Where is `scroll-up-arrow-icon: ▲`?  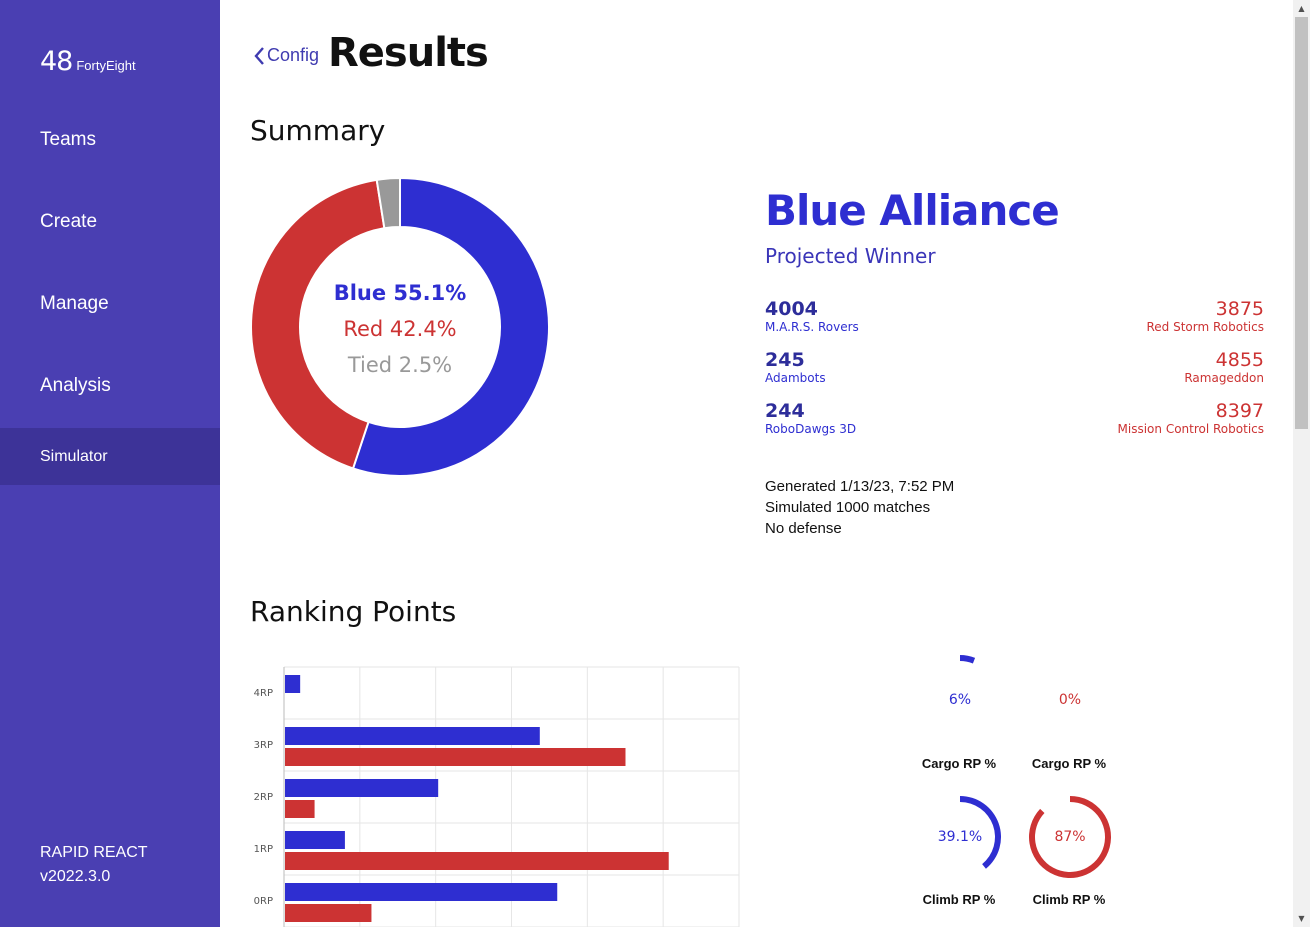
scroll-up-arrow-icon: ▲ is located at coordinates (1301, 8).